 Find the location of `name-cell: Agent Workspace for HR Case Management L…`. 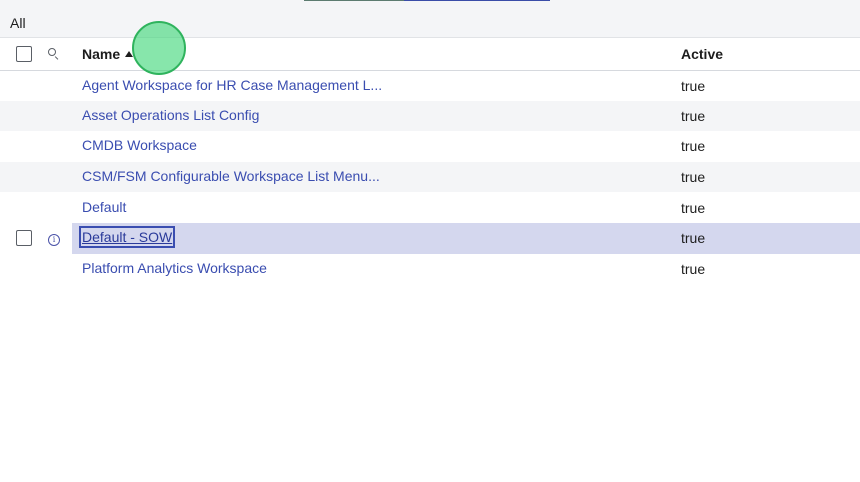

name-cell: Agent Workspace for HR Case Management L… is located at coordinates (376, 85).